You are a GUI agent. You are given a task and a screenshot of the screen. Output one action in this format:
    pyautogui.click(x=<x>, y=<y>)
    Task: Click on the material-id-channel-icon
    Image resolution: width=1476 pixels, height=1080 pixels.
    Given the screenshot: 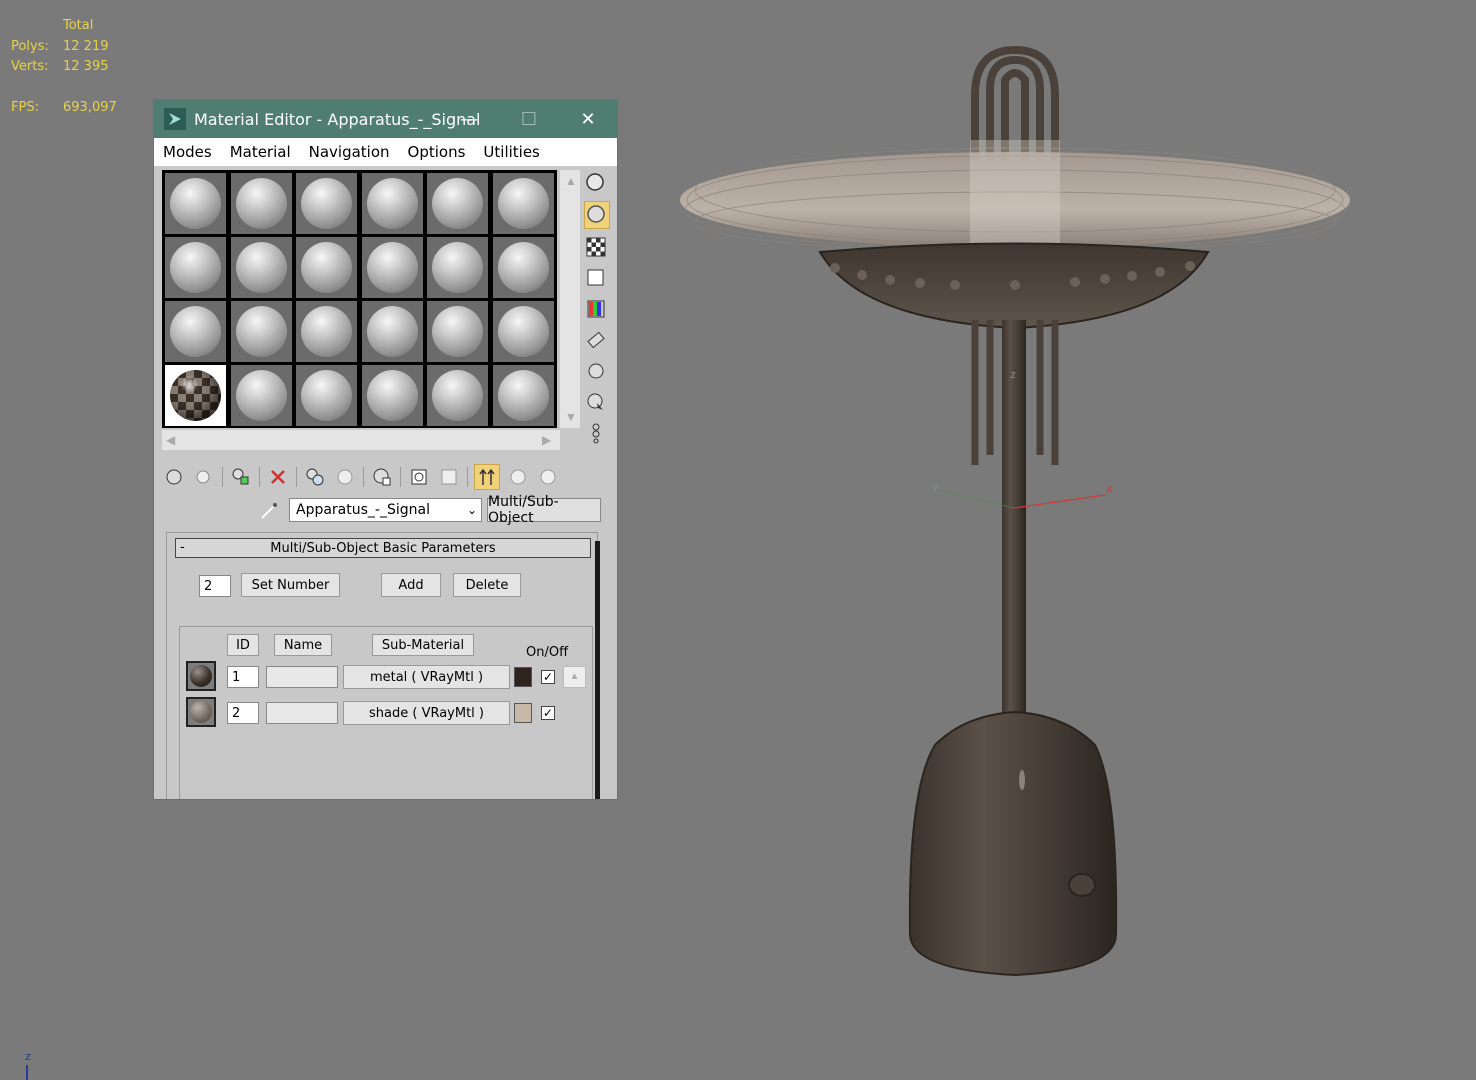 What is the action you would take?
    pyautogui.click(x=382, y=477)
    